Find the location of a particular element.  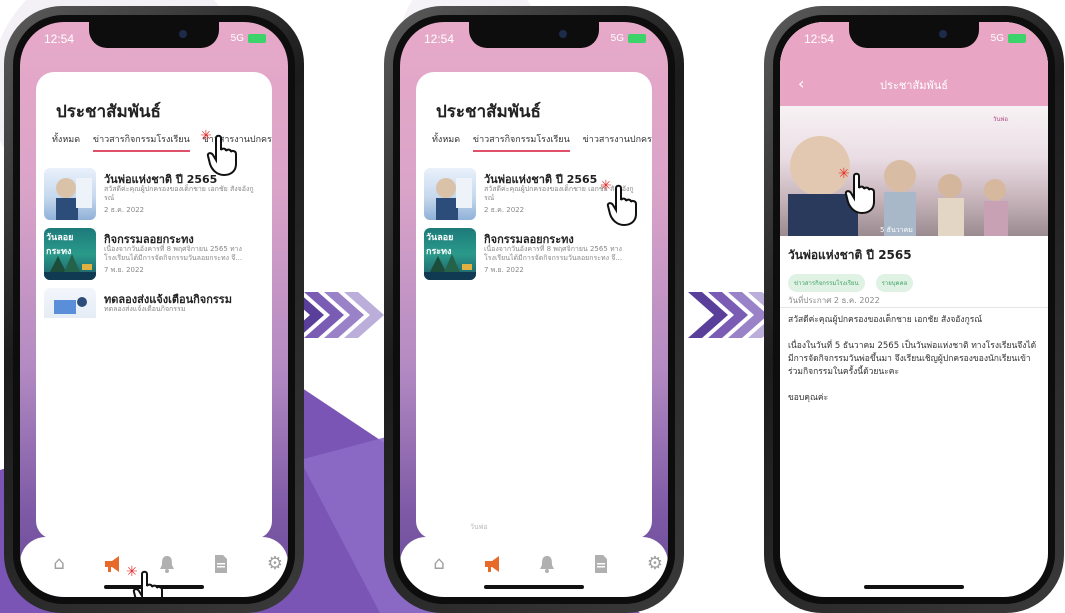

bell-icon is located at coordinates (547, 564).